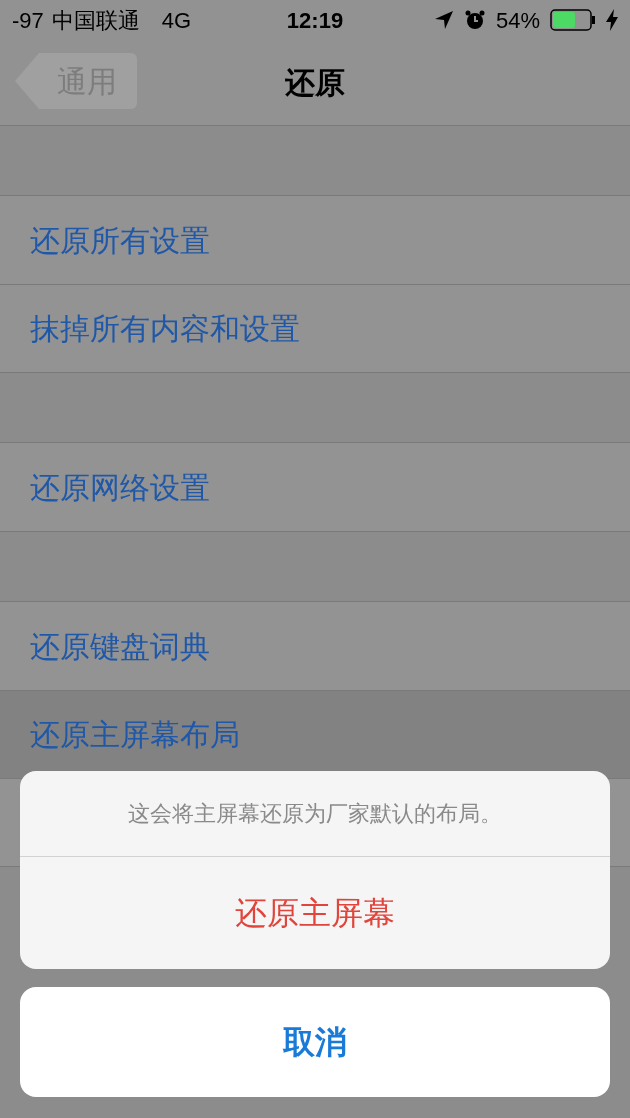  Describe the element at coordinates (315, 328) in the screenshot. I see `settings-row: 抹掉所有内容和设置` at that location.